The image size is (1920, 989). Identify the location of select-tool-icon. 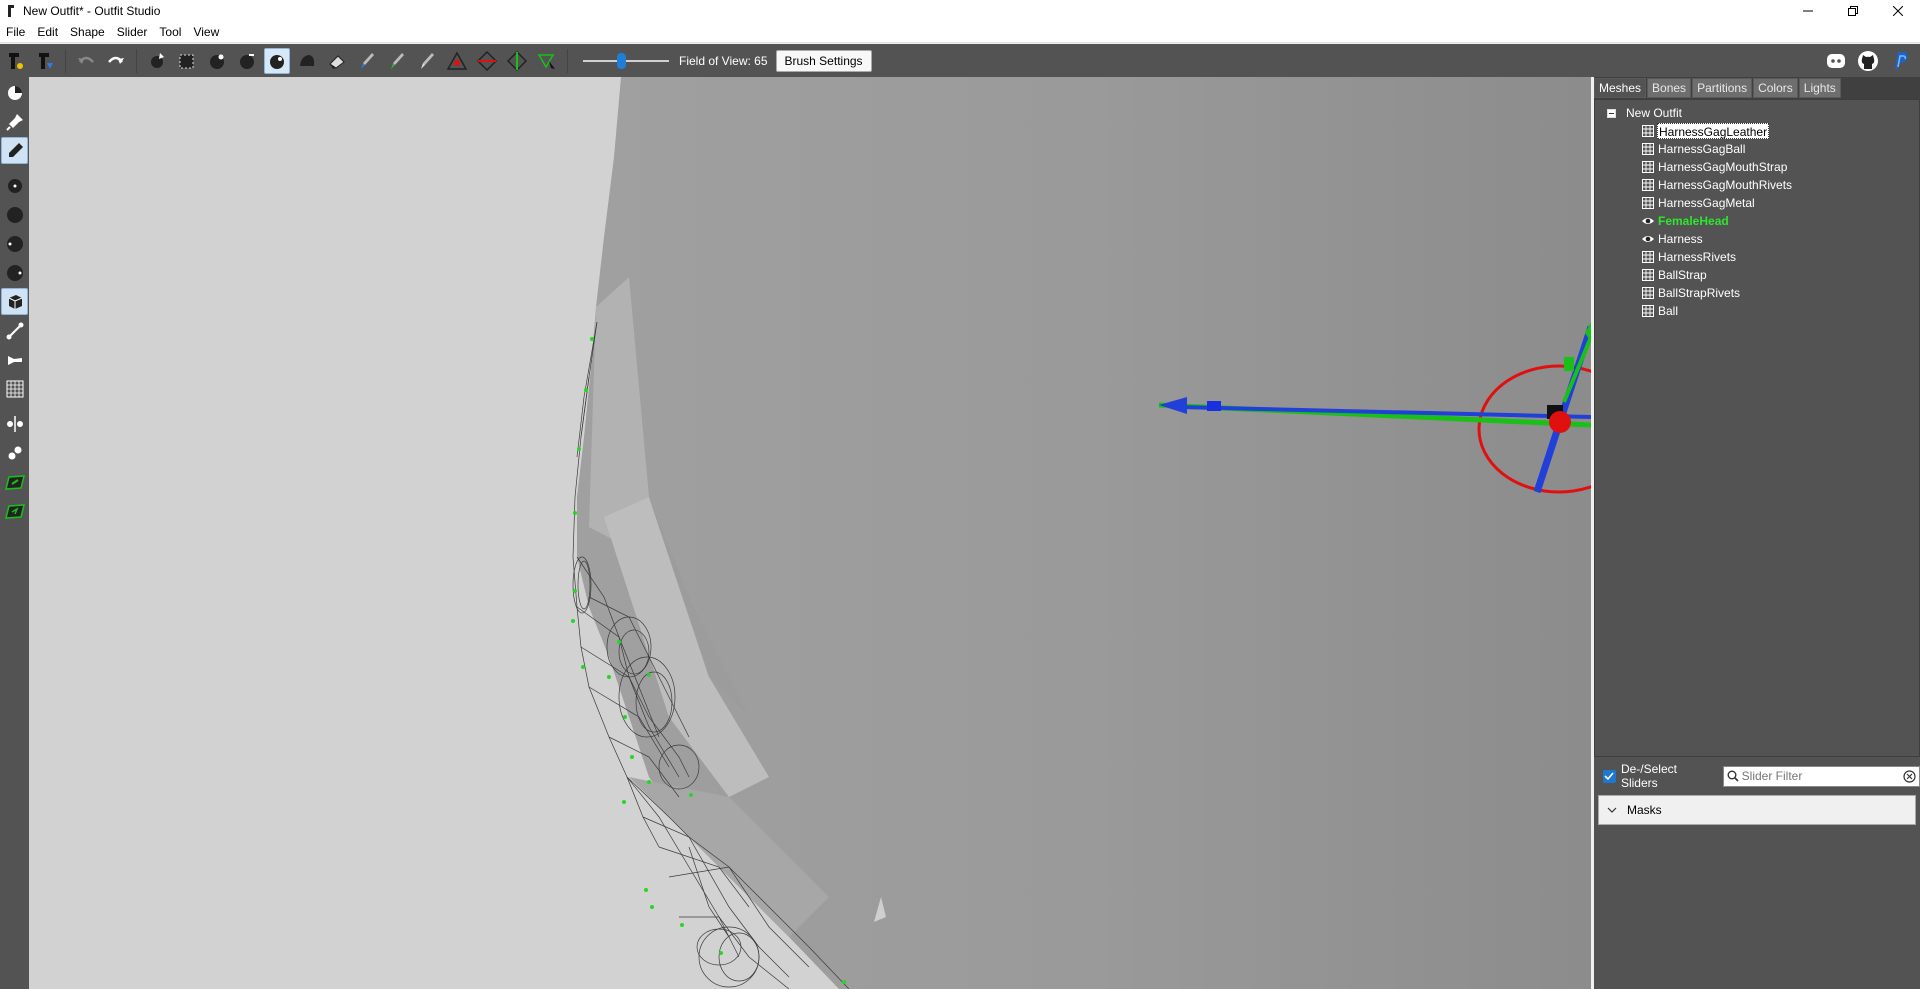
(14, 92).